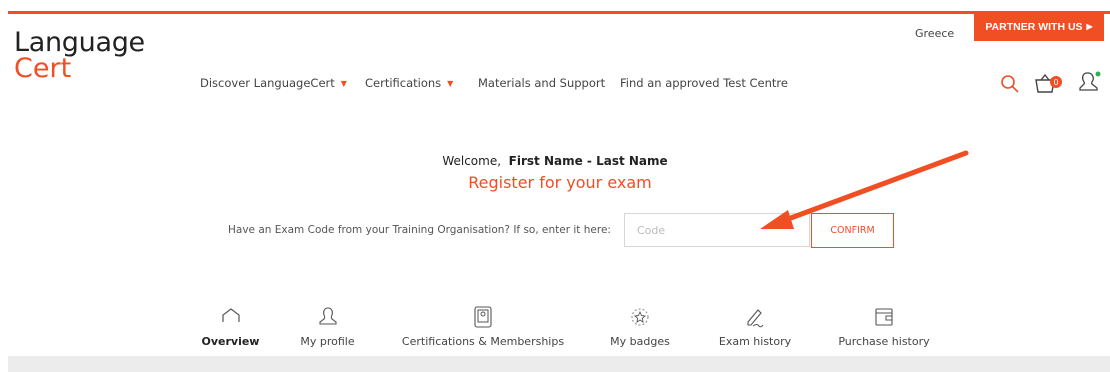 The width and height of the screenshot is (1110, 372). What do you see at coordinates (640, 341) in the screenshot?
I see `tab-label: My badges` at bounding box center [640, 341].